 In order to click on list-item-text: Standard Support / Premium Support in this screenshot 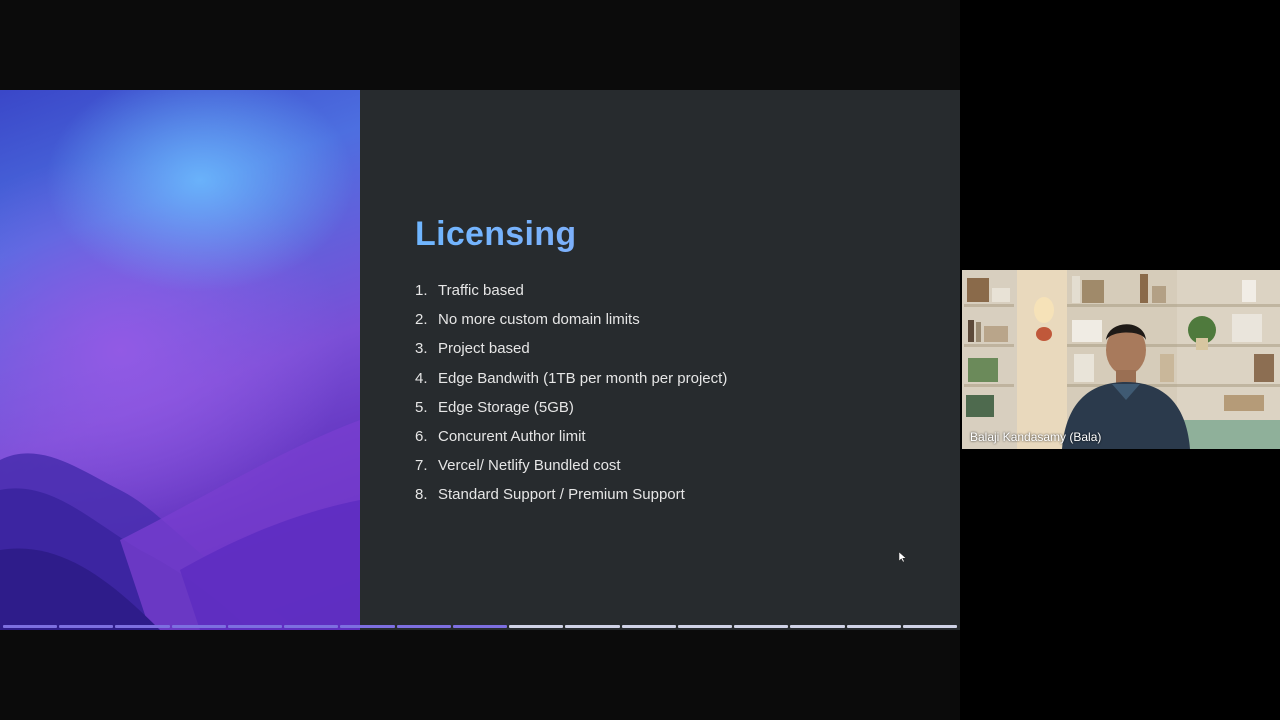, I will do `click(561, 495)`.